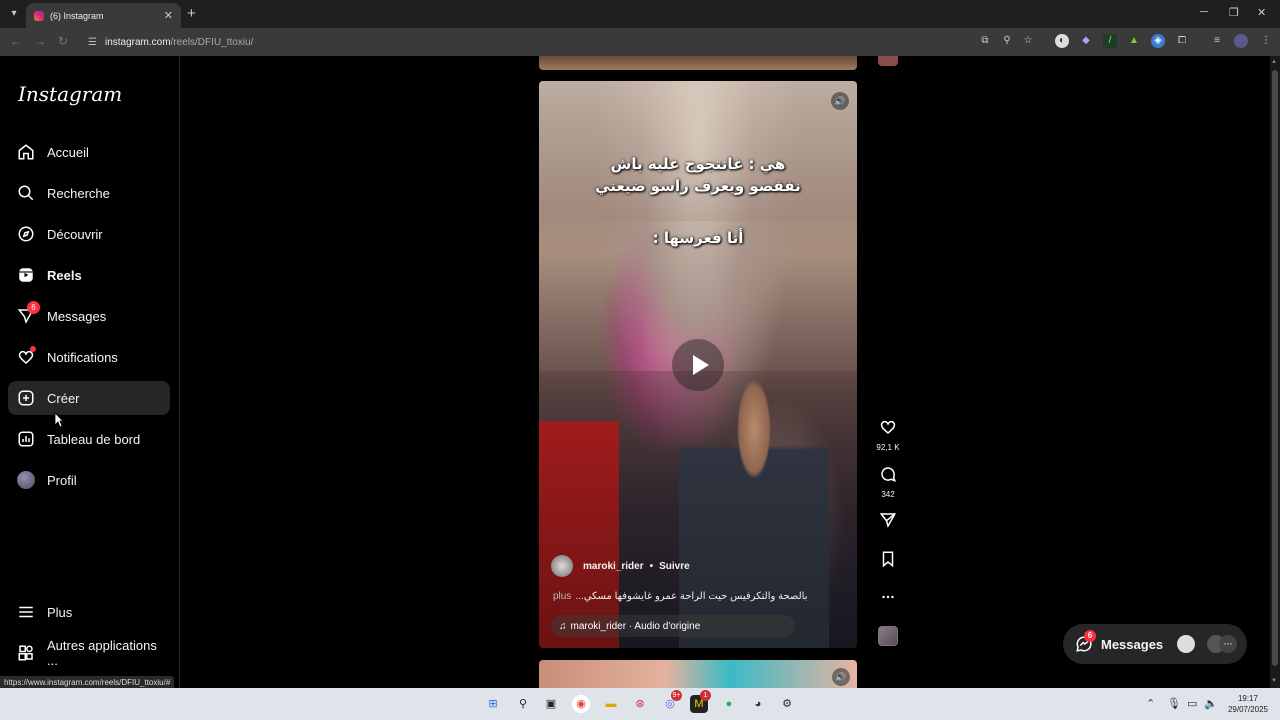 Image resolution: width=1280 pixels, height=720 pixels. I want to click on sidebar-item-tableau-de-bord: Tableau de bord, so click(89, 439).